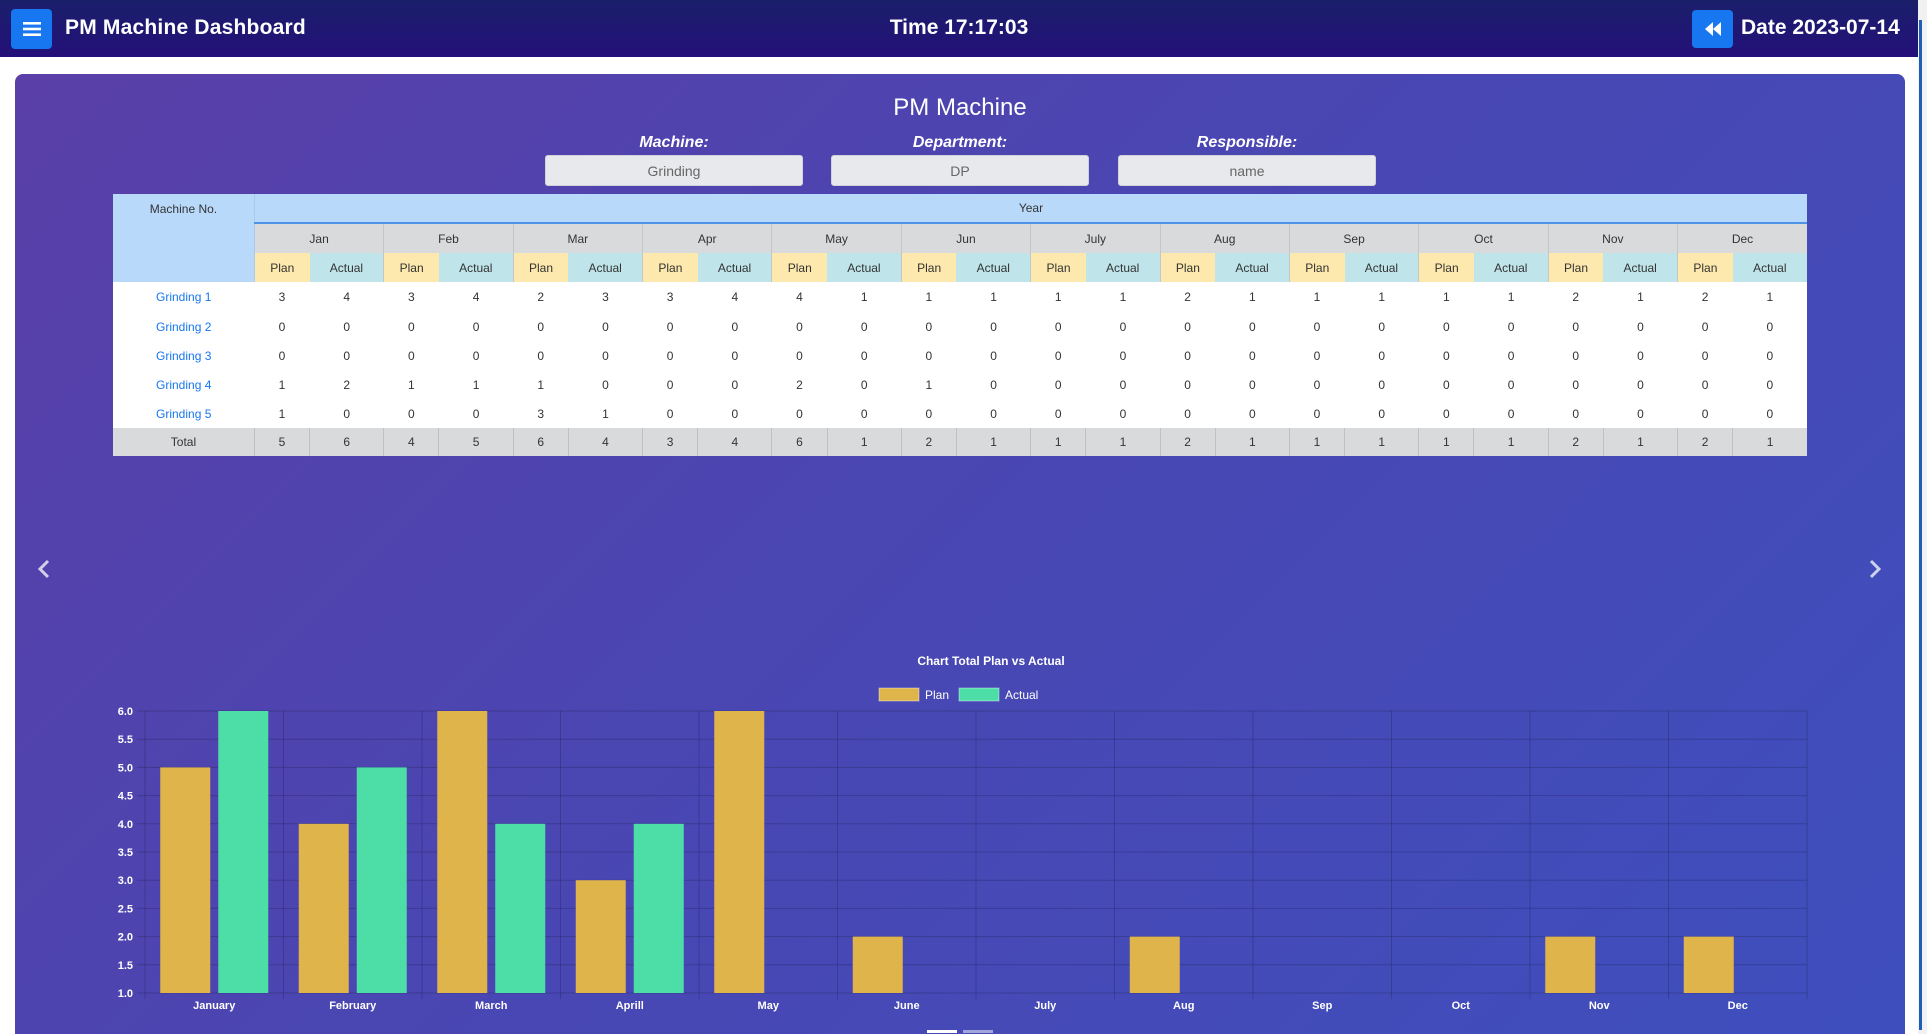 This screenshot has width=1927, height=1034. I want to click on bar-actual-january, so click(243, 852).